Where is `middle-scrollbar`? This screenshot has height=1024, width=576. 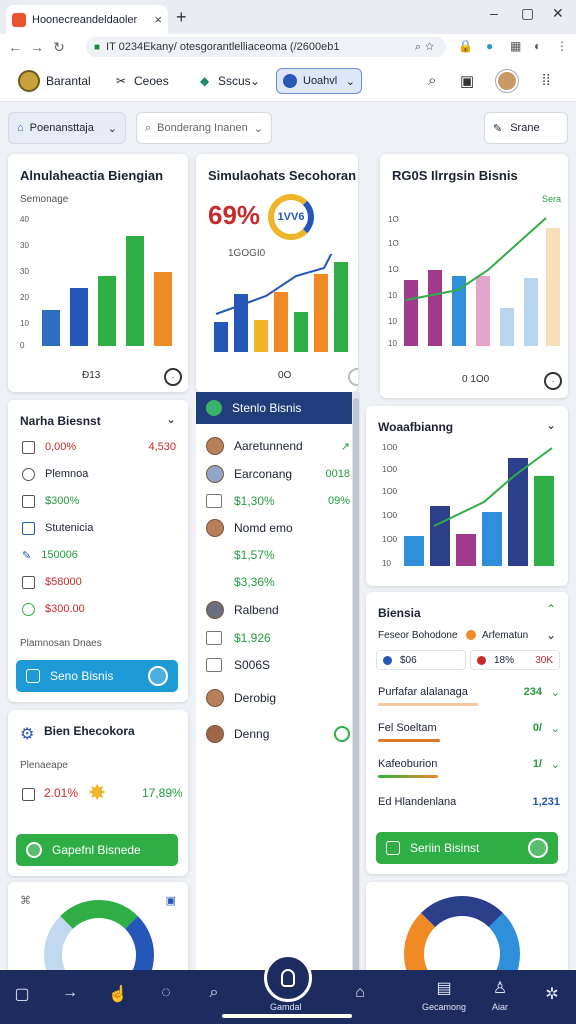 middle-scrollbar is located at coordinates (356, 681).